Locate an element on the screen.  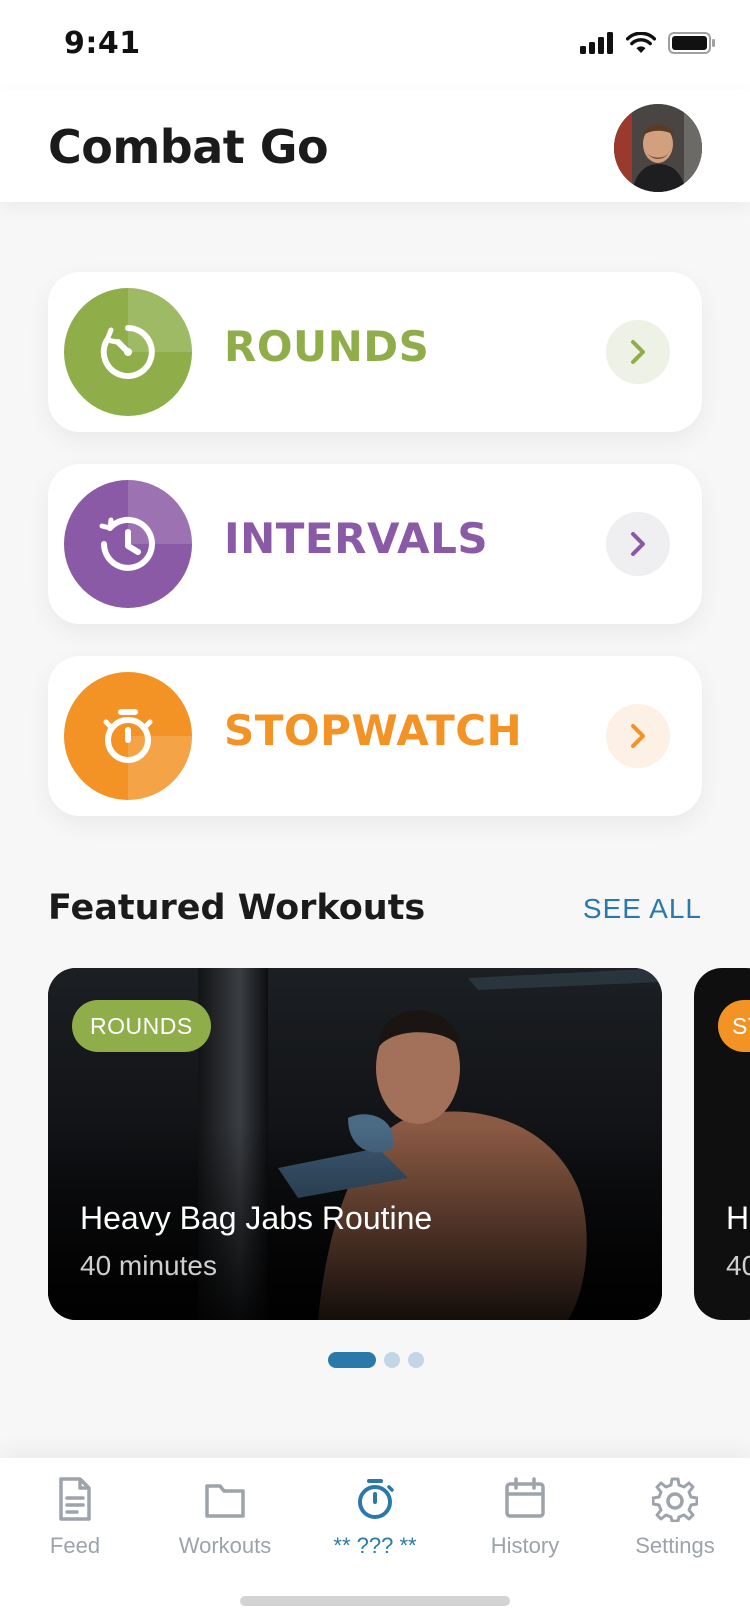
home-indicator is located at coordinates (375, 1601).